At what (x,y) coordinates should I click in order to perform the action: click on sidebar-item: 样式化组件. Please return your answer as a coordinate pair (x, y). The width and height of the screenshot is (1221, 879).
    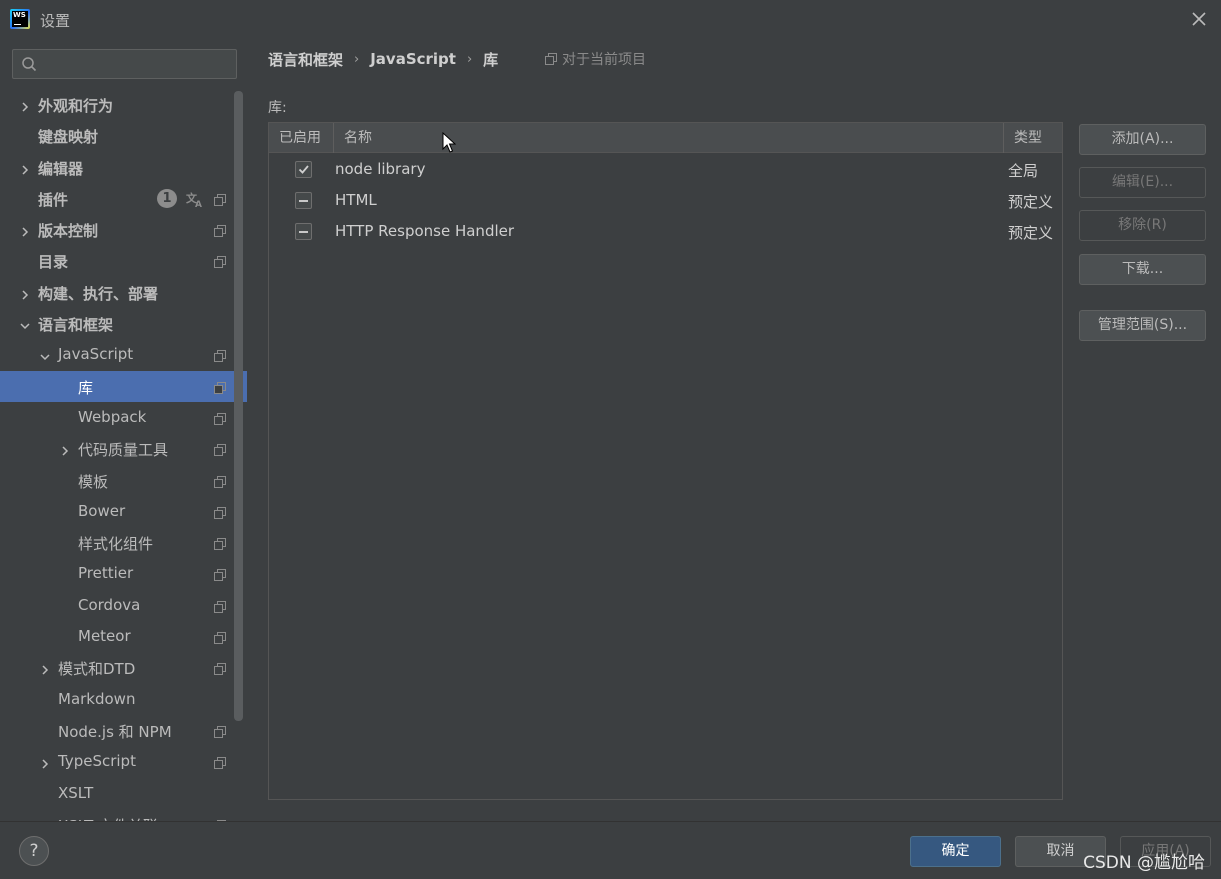
    Looking at the image, I should click on (123, 542).